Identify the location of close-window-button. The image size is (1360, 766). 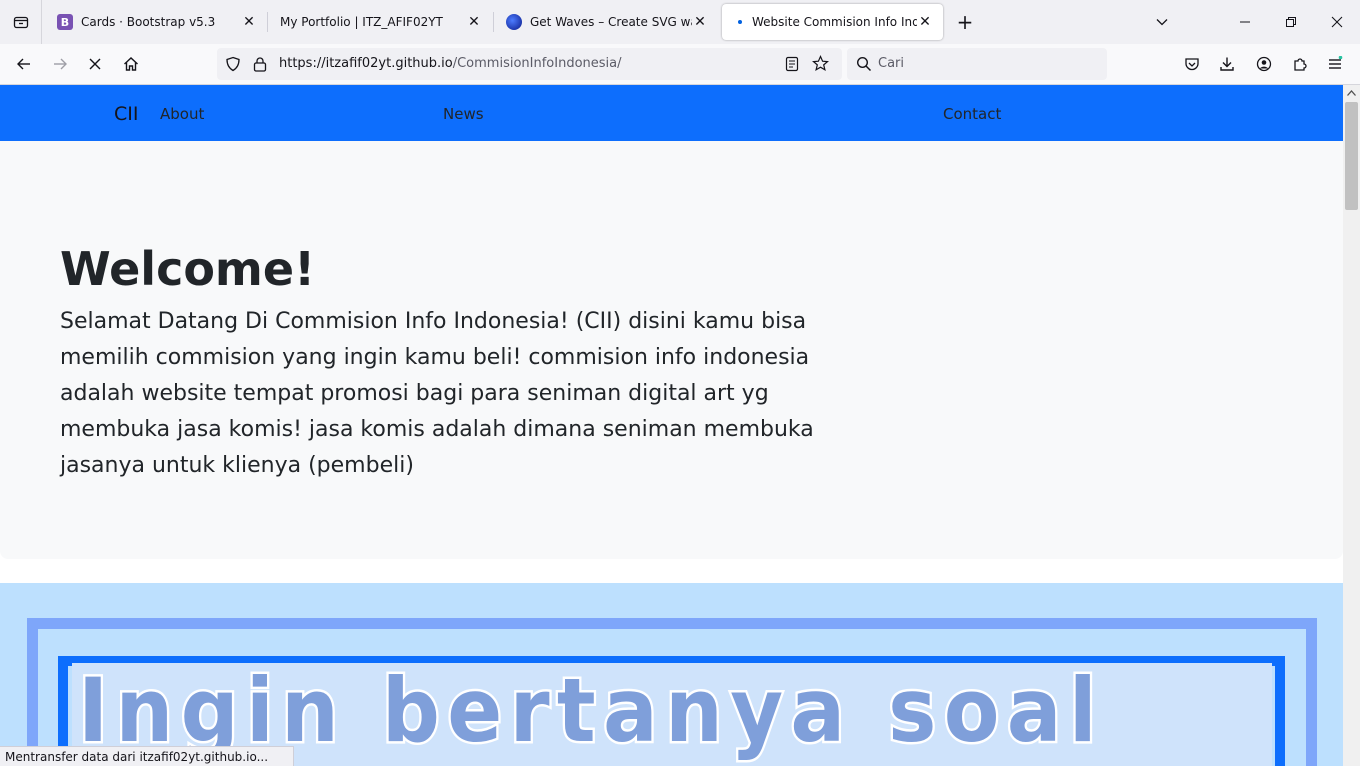
(1337, 22).